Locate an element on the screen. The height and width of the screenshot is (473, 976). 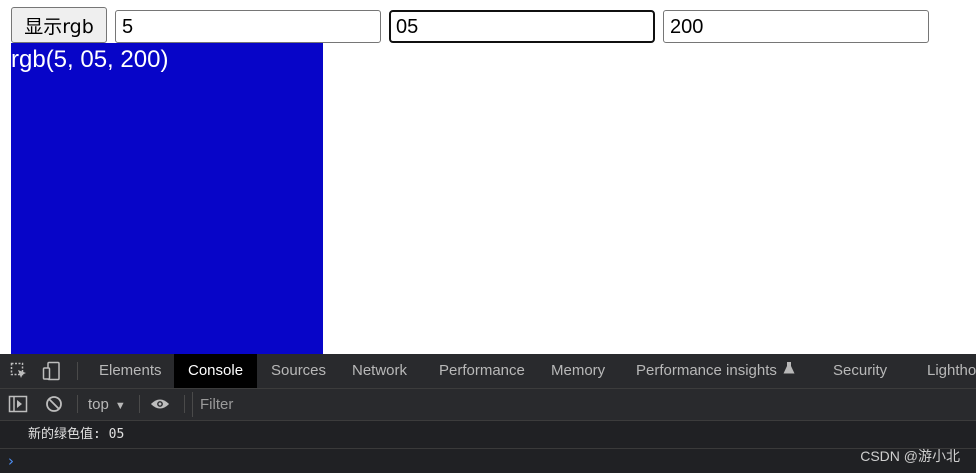
blue-input is located at coordinates (796, 26).